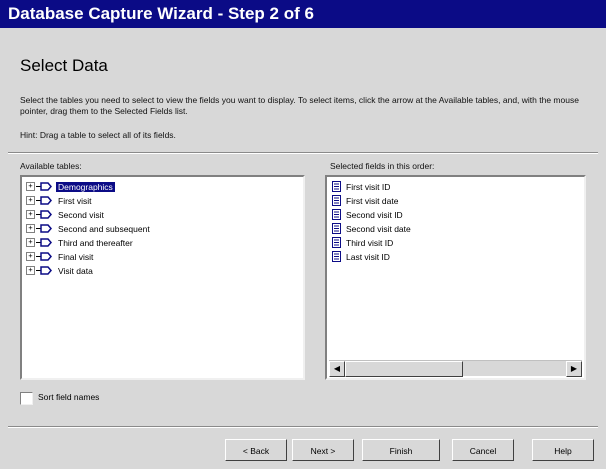 This screenshot has height=469, width=606. What do you see at coordinates (483, 450) in the screenshot?
I see `cancel-button: Cancel` at bounding box center [483, 450].